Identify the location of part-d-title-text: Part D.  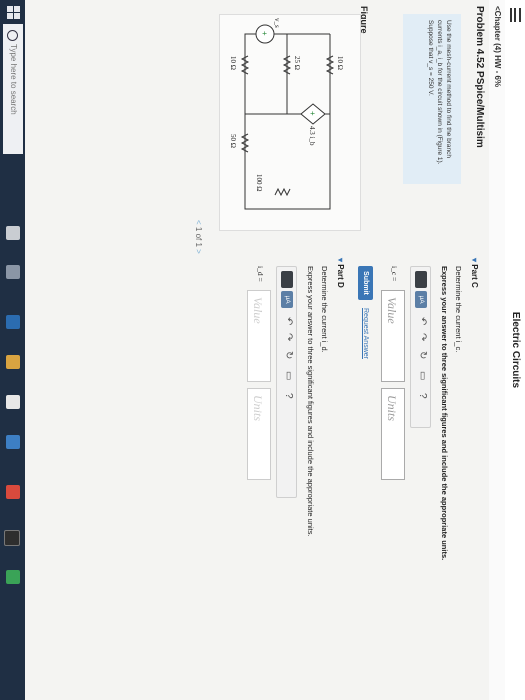
(340, 276).